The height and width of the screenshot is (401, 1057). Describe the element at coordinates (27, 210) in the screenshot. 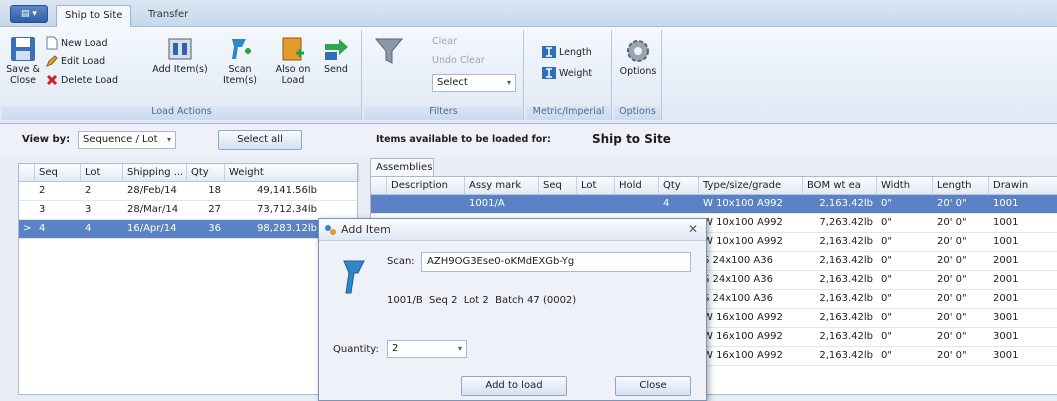

I see `row-indicator` at that location.